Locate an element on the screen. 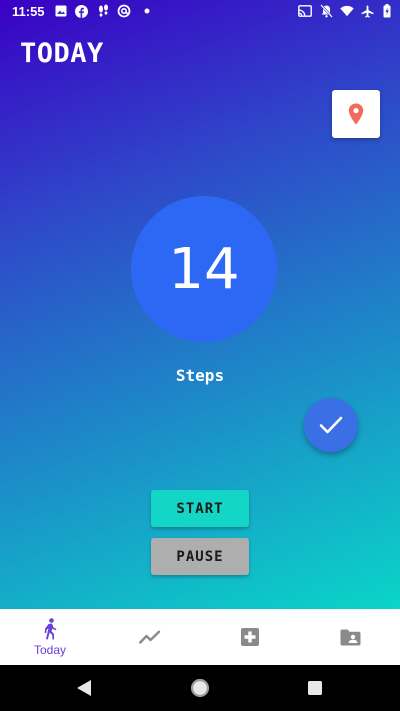 The width and height of the screenshot is (400, 711). cast-icon is located at coordinates (305, 11).